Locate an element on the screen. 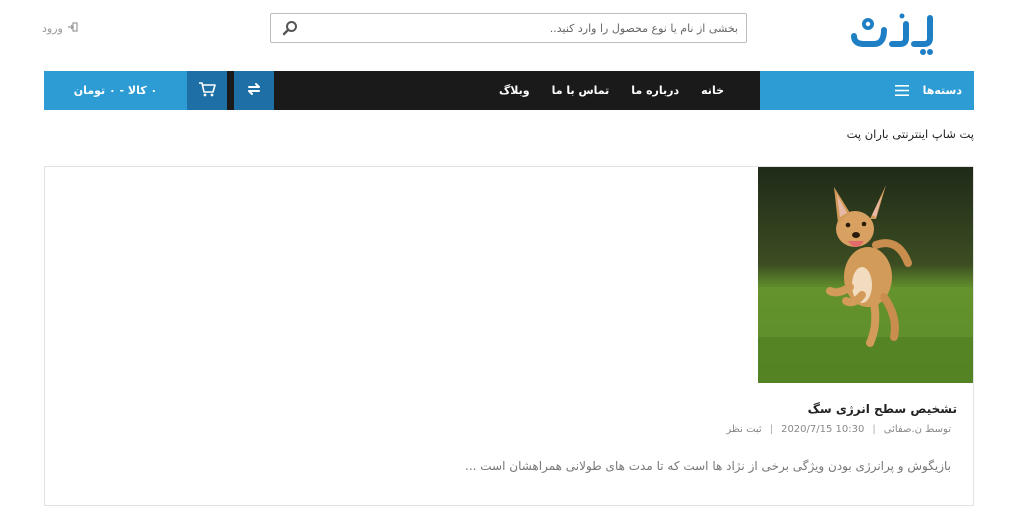 This screenshot has height=506, width=1024. compare-button is located at coordinates (254, 90).